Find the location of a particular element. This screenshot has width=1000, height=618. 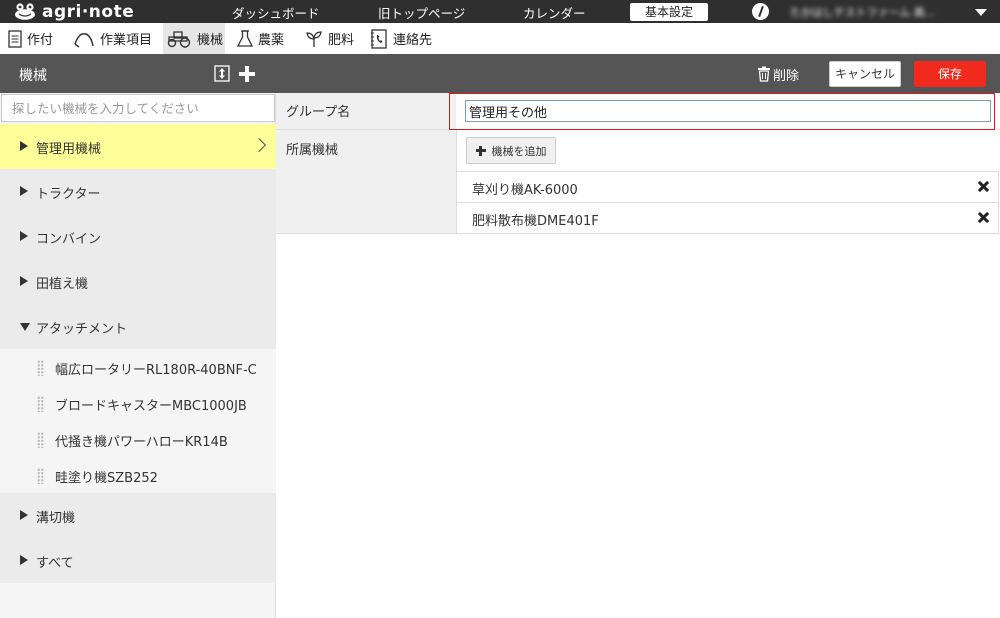

tree-child-label: 代掻き機パワーハローKR14B is located at coordinates (141, 442).